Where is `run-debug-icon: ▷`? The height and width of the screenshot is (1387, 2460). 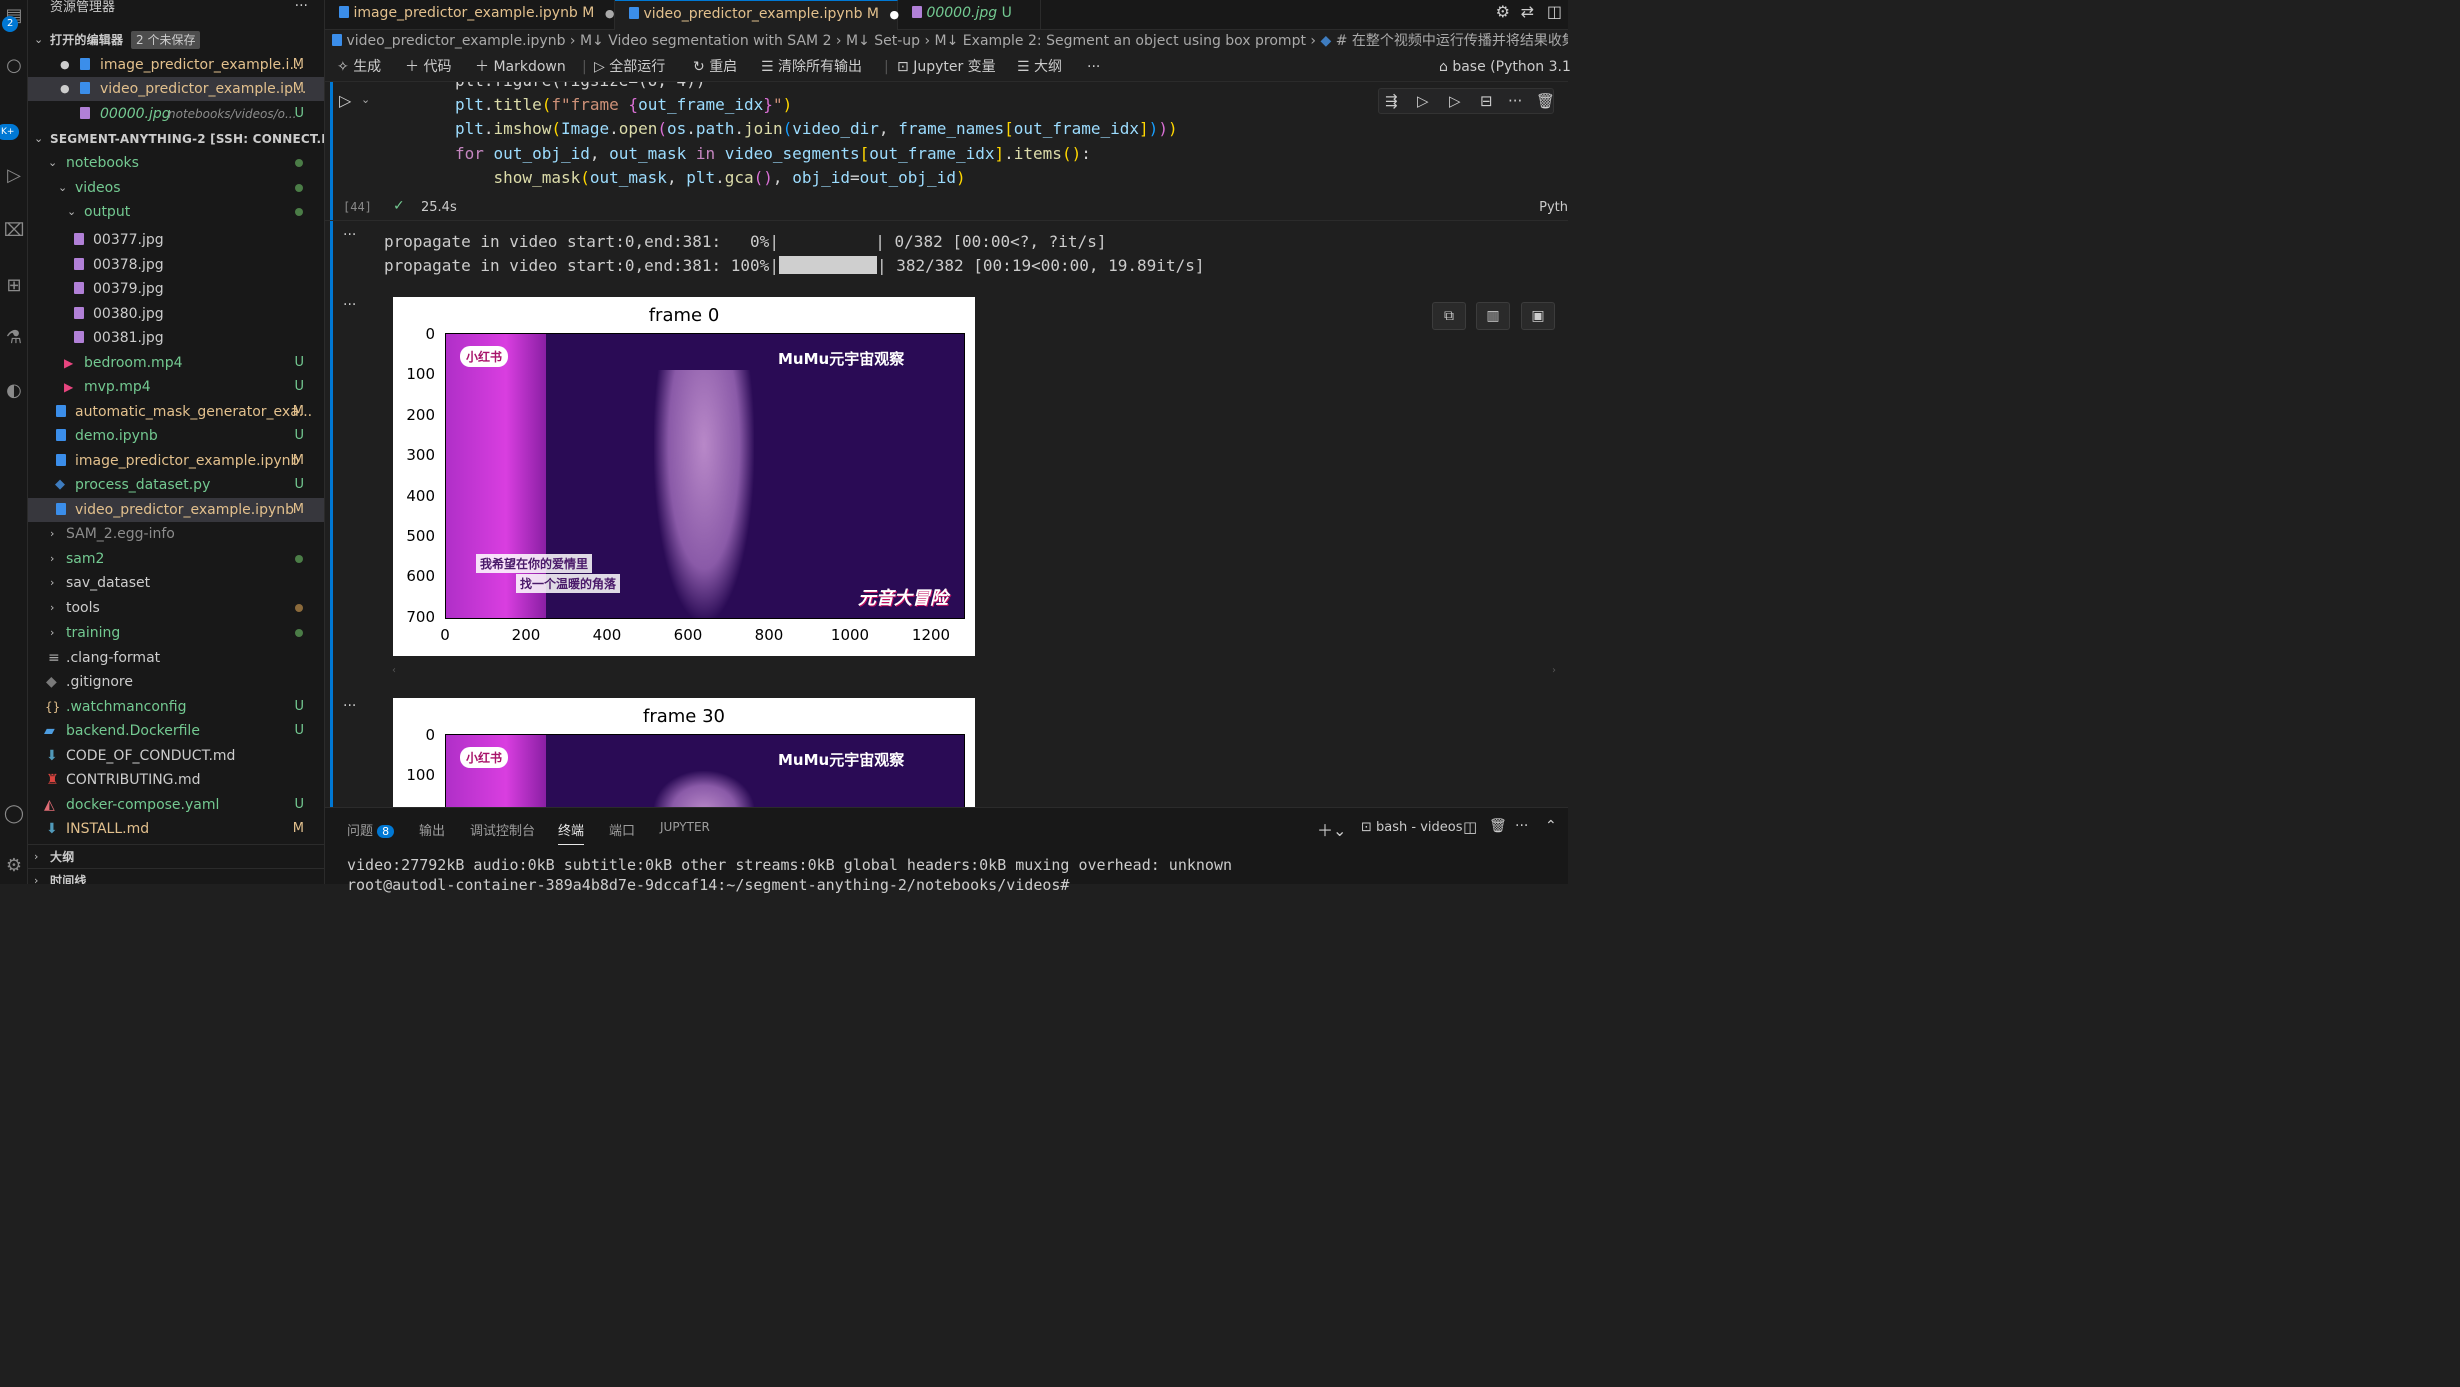
run-debug-icon: ▷ is located at coordinates (14, 175).